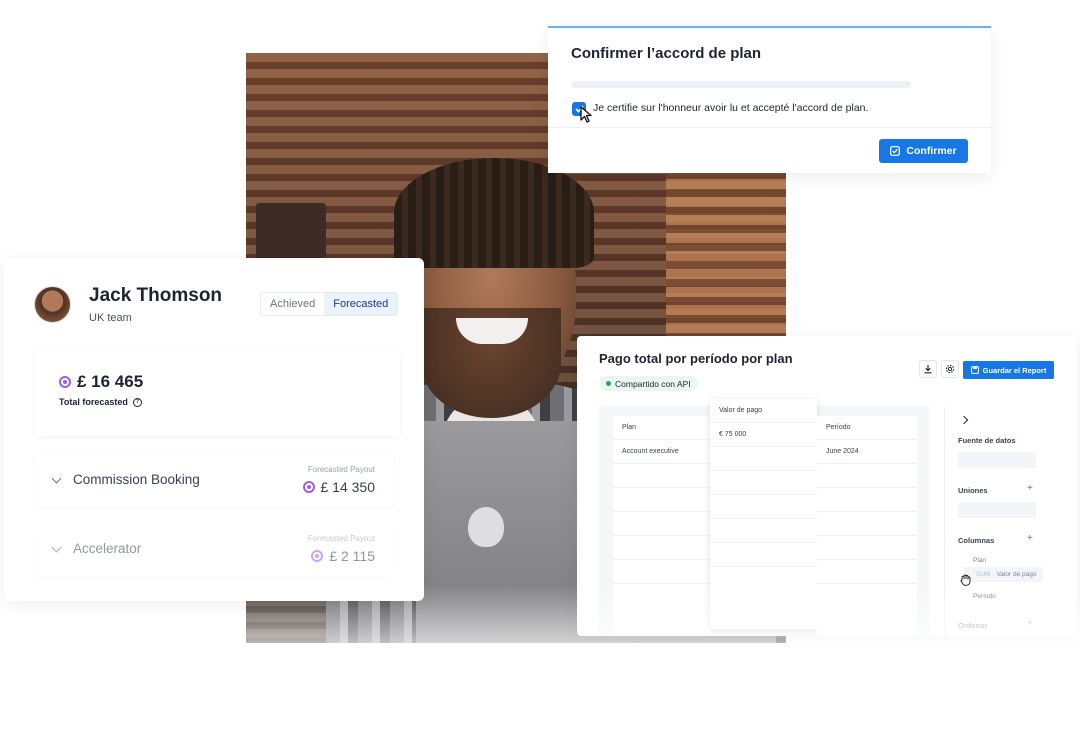  I want to click on dialog-title: Confirmer l’accord de plan, so click(666, 53).